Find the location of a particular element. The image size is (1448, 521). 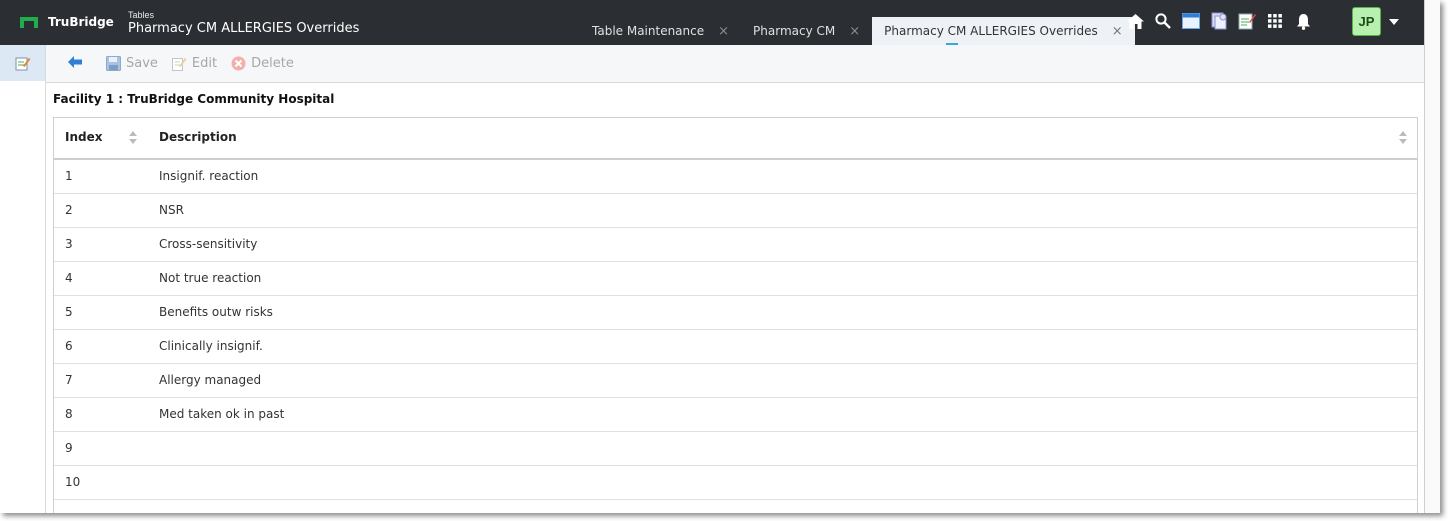

column-header-description: Description is located at coordinates (198, 137).